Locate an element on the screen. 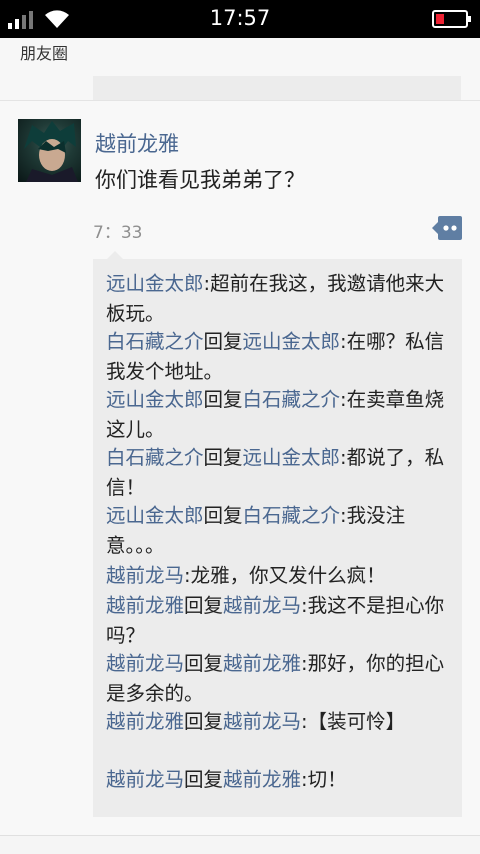 This screenshot has width=480, height=854. comments-notch is located at coordinates (115, 255).